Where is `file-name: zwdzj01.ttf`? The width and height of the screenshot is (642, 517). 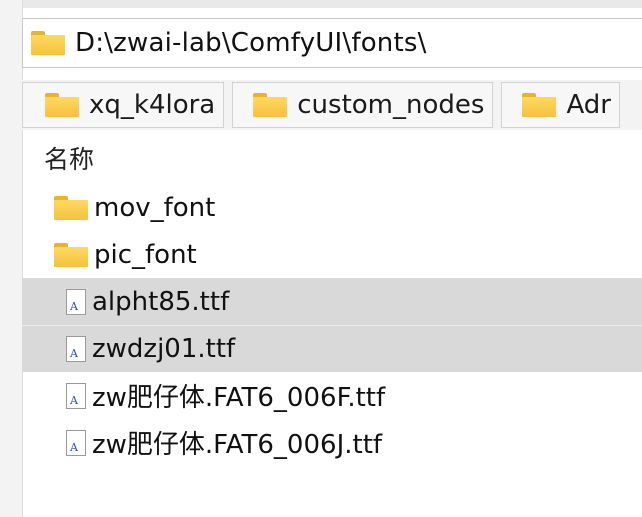
file-name: zwdzj01.ttf is located at coordinates (164, 349).